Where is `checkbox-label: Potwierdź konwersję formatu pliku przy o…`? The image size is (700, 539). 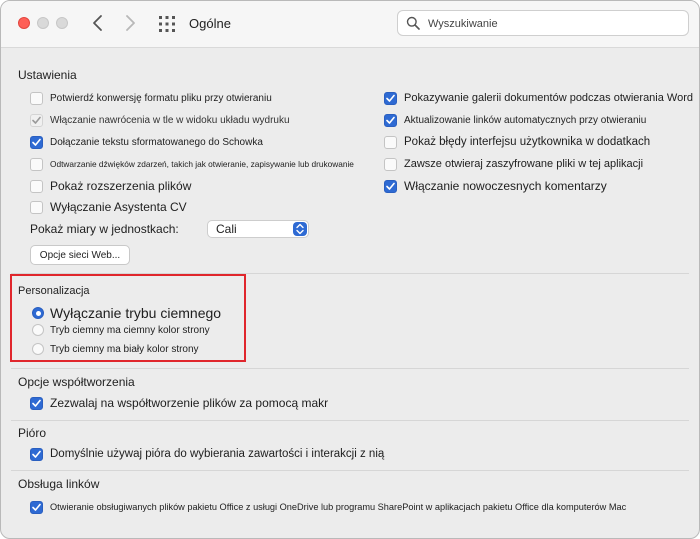
checkbox-label: Potwierdź konwersję formatu pliku przy o… is located at coordinates (161, 98).